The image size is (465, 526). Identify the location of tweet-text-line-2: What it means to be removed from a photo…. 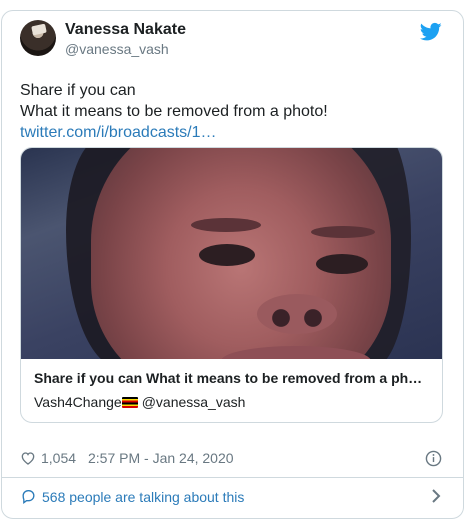
(174, 111).